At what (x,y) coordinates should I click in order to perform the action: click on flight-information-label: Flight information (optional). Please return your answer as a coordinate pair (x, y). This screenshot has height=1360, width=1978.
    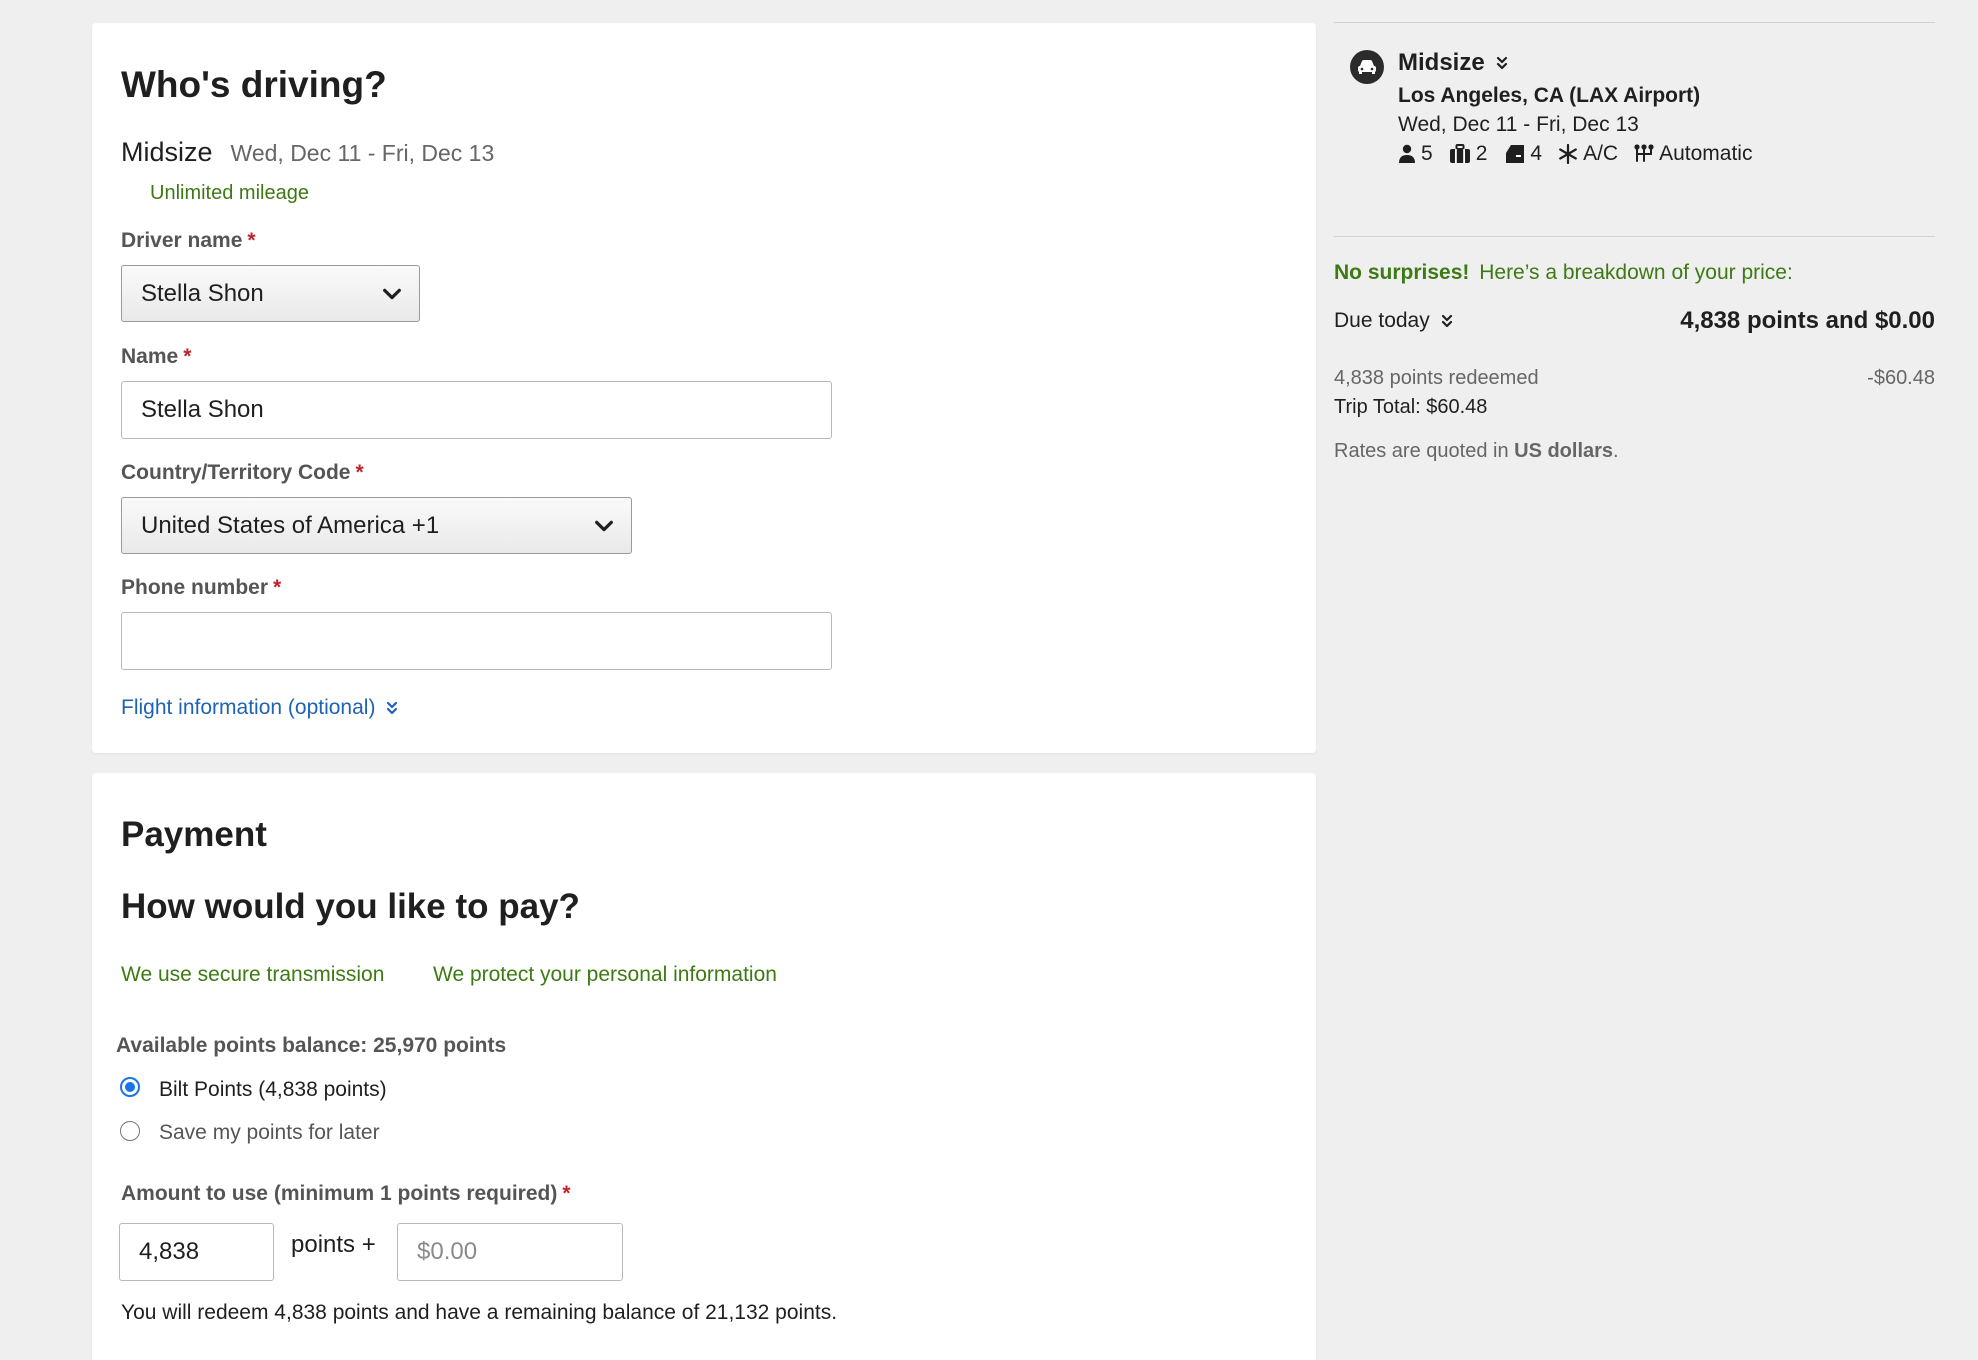
    Looking at the image, I should click on (248, 707).